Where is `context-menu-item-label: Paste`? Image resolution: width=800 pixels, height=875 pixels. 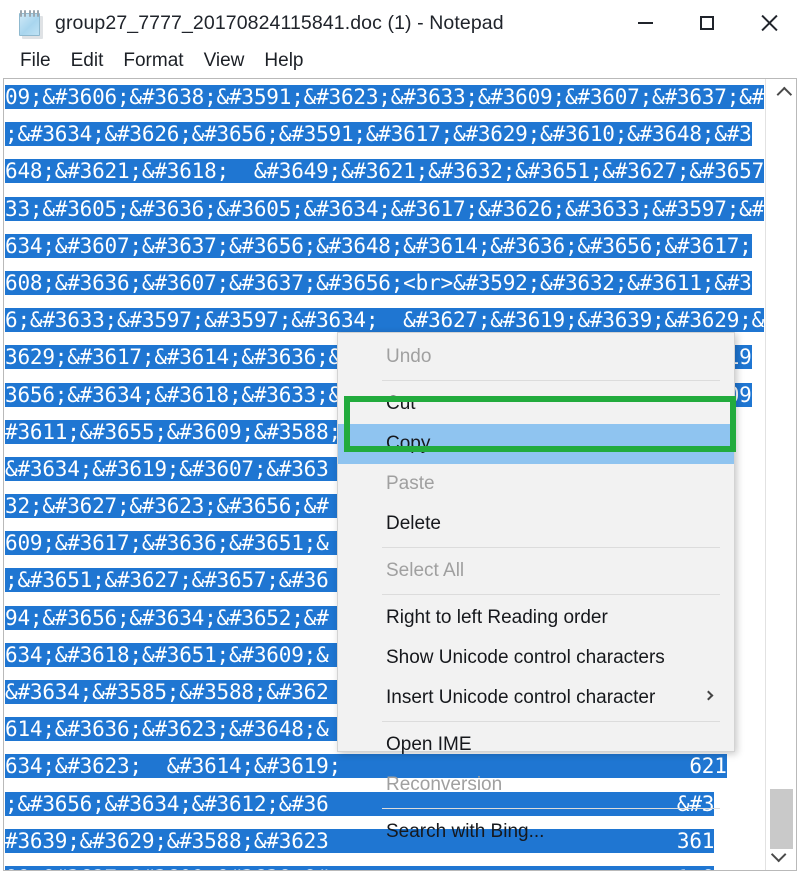 context-menu-item-label: Paste is located at coordinates (410, 483).